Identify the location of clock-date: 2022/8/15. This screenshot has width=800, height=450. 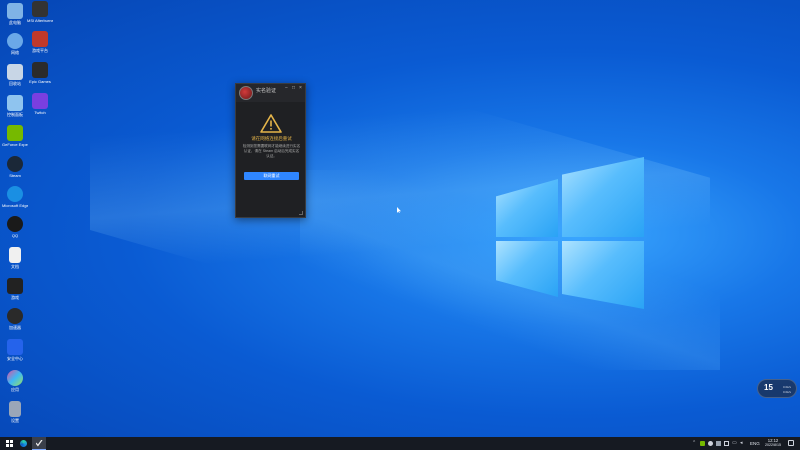
(773, 445).